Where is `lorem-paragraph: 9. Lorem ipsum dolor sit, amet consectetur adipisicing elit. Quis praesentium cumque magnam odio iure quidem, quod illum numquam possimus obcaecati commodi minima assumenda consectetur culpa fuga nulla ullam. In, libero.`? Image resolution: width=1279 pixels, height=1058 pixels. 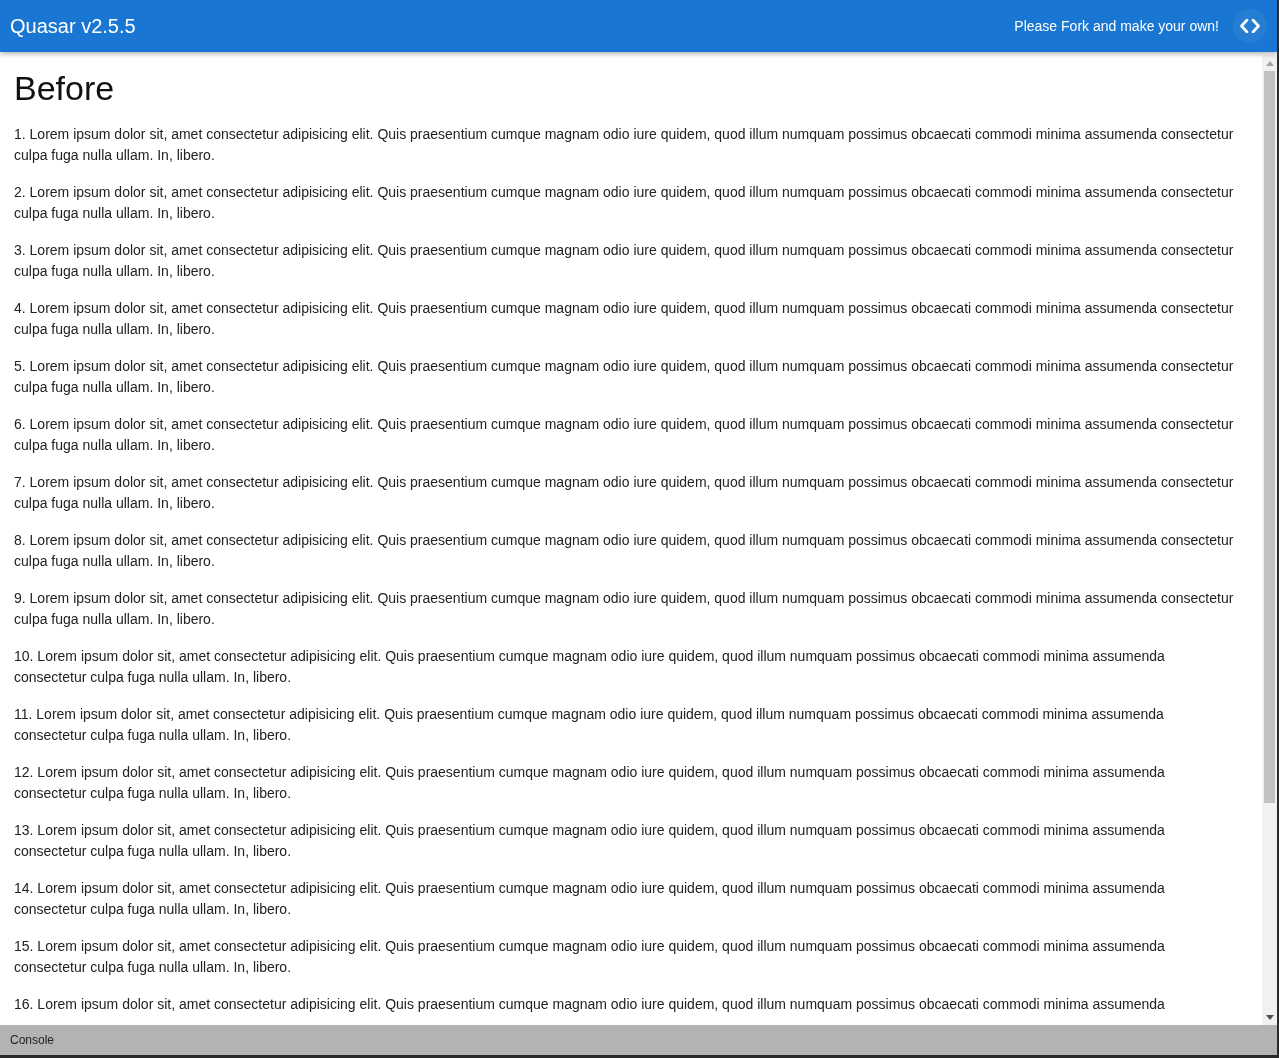
lorem-paragraph: 9. Lorem ipsum dolor sit, amet consectetur adipisicing elit. Quis praesentium cumque magnam odio iure quidem, quod illum numquam possimus obcaecati commodi minima assumenda consectetur culpa fuga nulla ullam. In, libero. is located at coordinates (624, 609).